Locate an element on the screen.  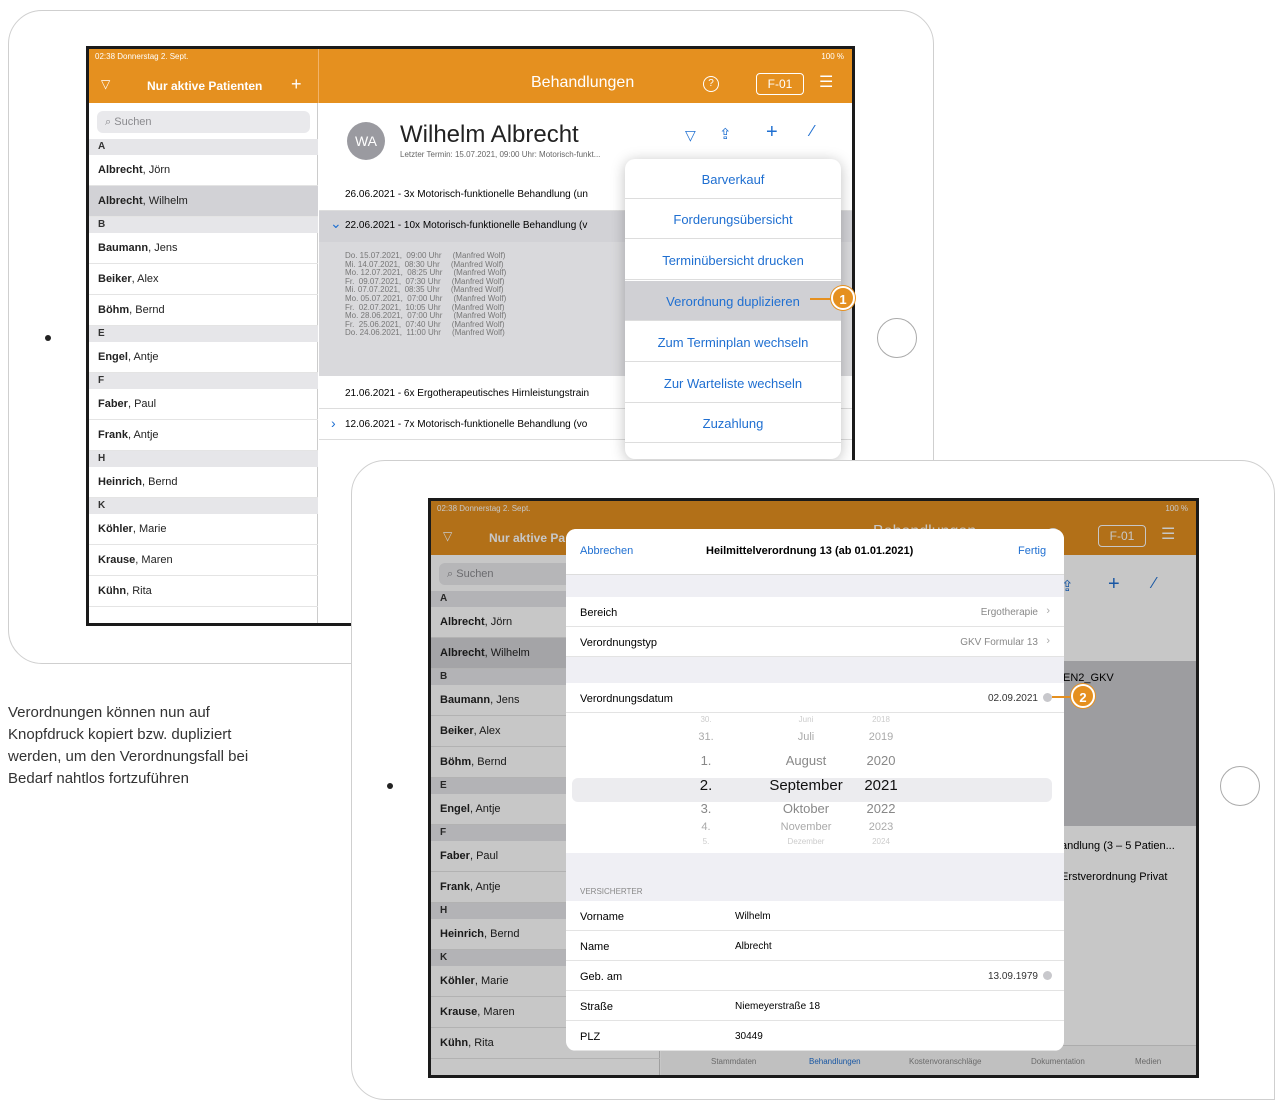
picker-year: 2021 is located at coordinates (881, 785).